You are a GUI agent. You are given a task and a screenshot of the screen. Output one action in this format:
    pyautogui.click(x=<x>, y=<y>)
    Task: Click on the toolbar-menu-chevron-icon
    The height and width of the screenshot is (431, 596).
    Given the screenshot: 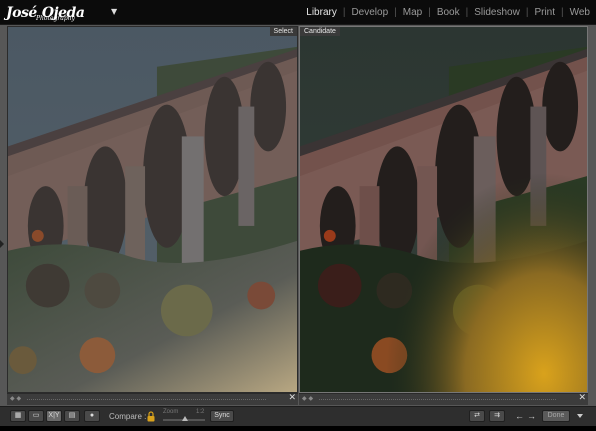 What is the action you would take?
    pyautogui.click(x=580, y=416)
    